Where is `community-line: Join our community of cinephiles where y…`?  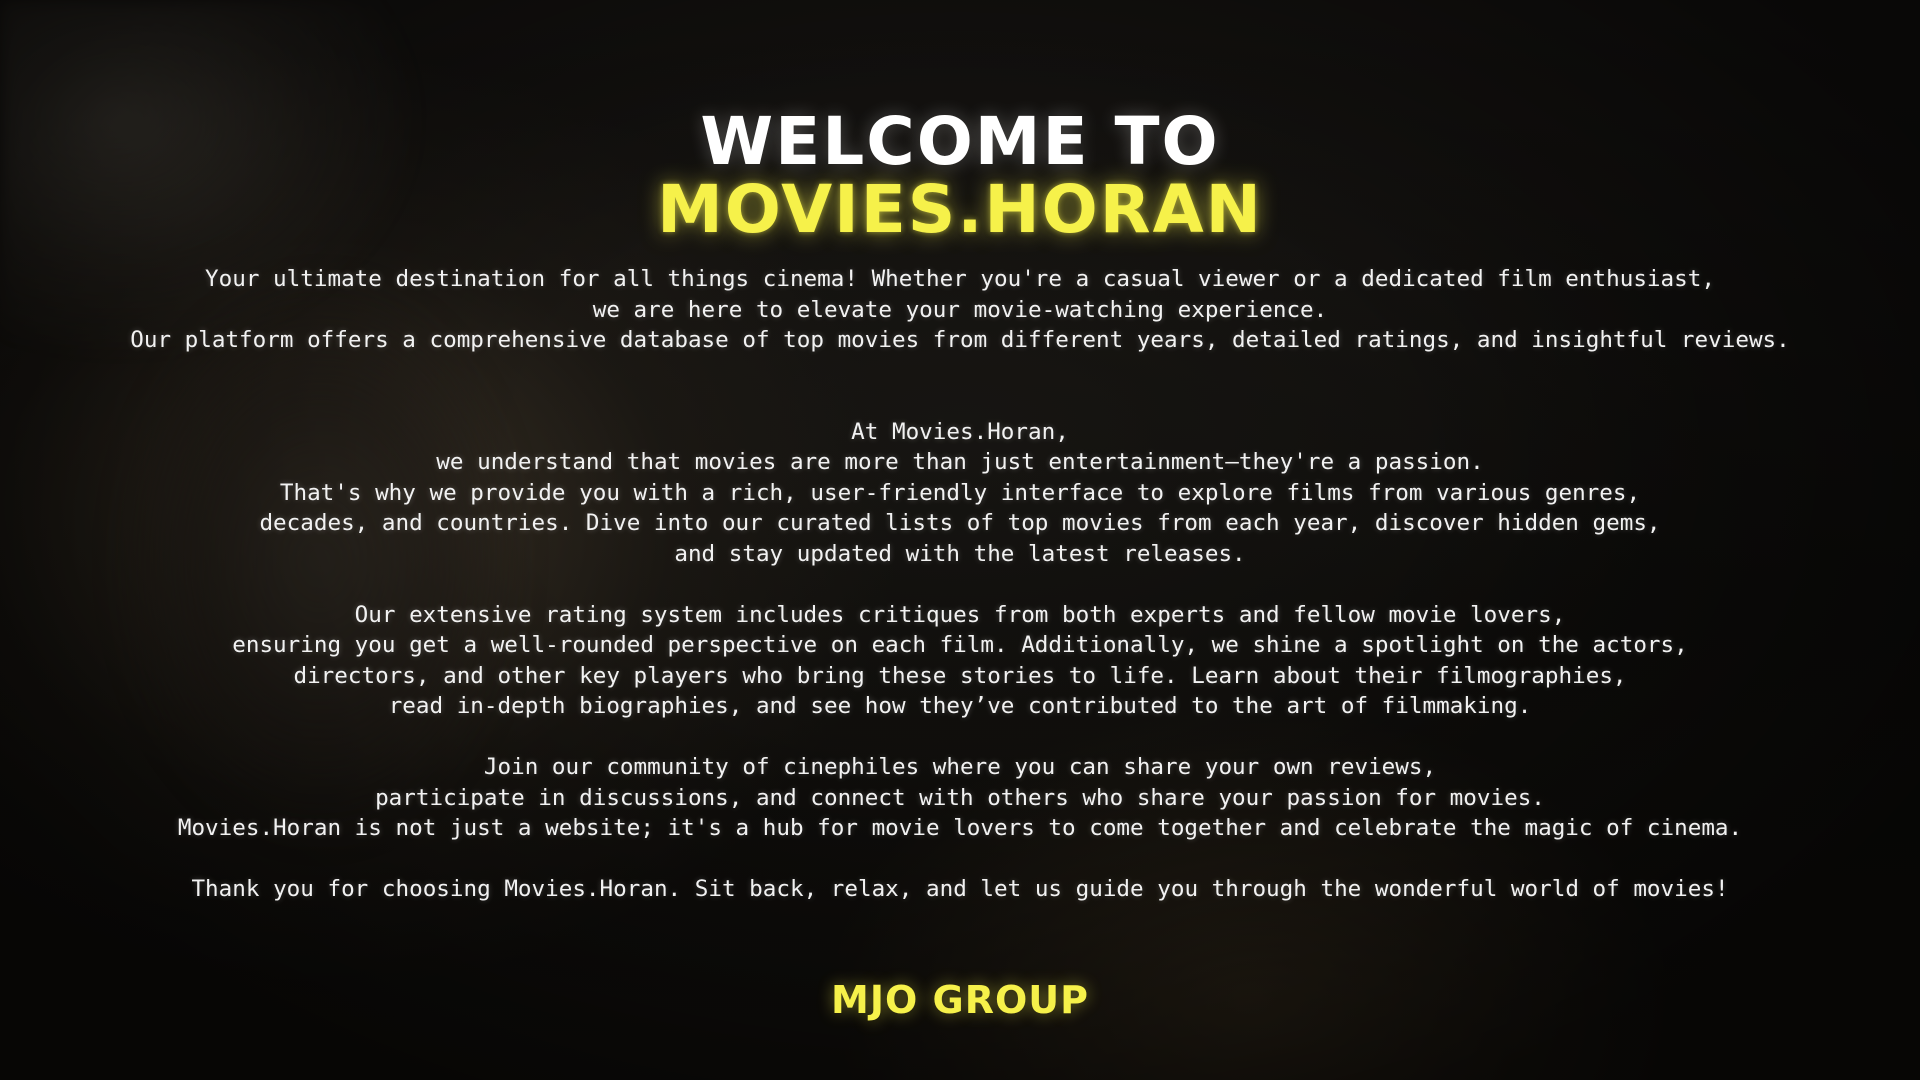
community-line: Join our community of cinephiles where y… is located at coordinates (960, 767).